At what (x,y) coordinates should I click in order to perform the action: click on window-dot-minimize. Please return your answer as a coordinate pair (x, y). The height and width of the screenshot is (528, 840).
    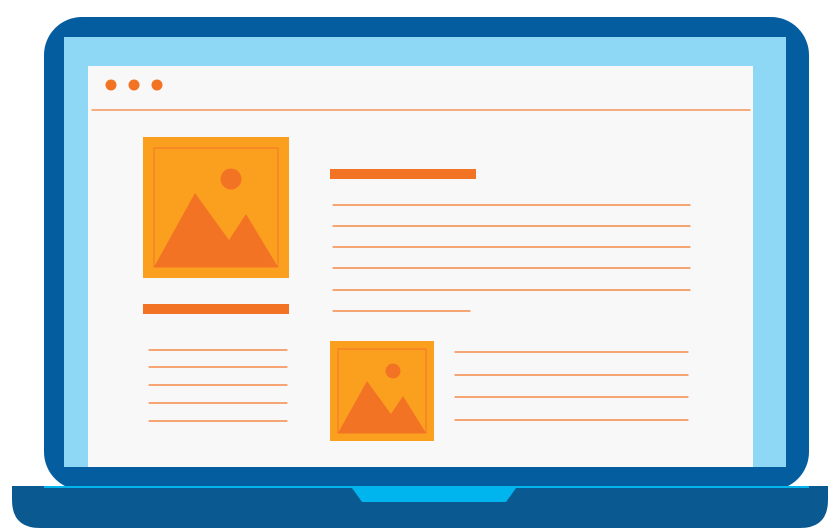
    Looking at the image, I should click on (134, 85).